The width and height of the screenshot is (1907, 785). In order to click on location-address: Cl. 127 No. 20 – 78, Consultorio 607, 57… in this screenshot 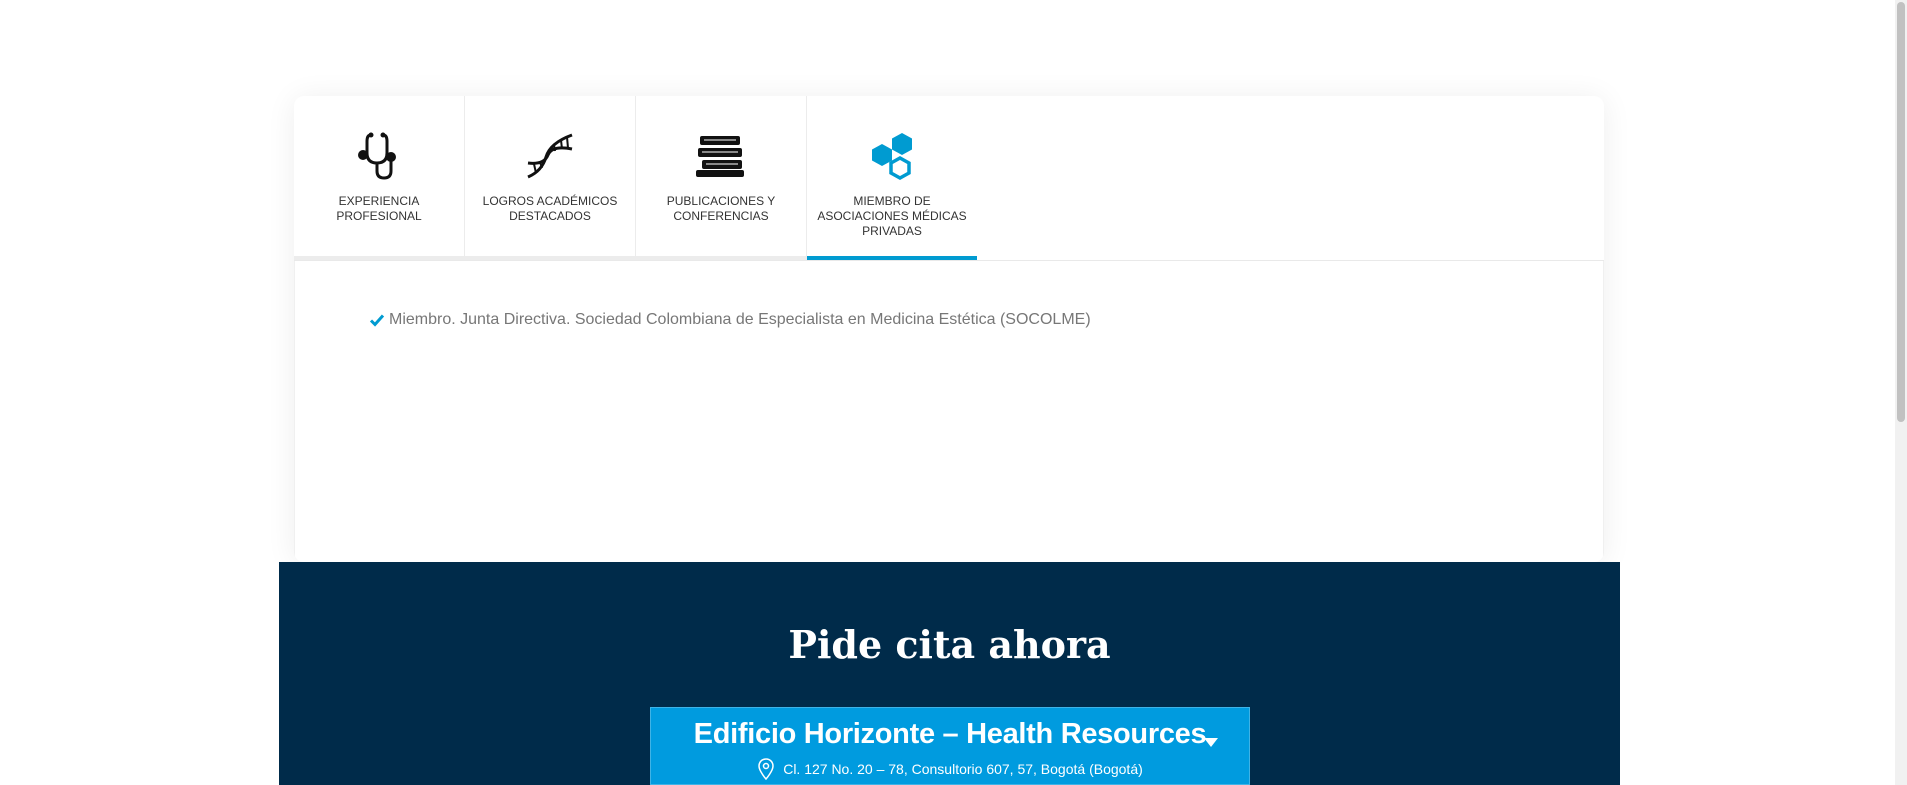, I will do `click(963, 769)`.